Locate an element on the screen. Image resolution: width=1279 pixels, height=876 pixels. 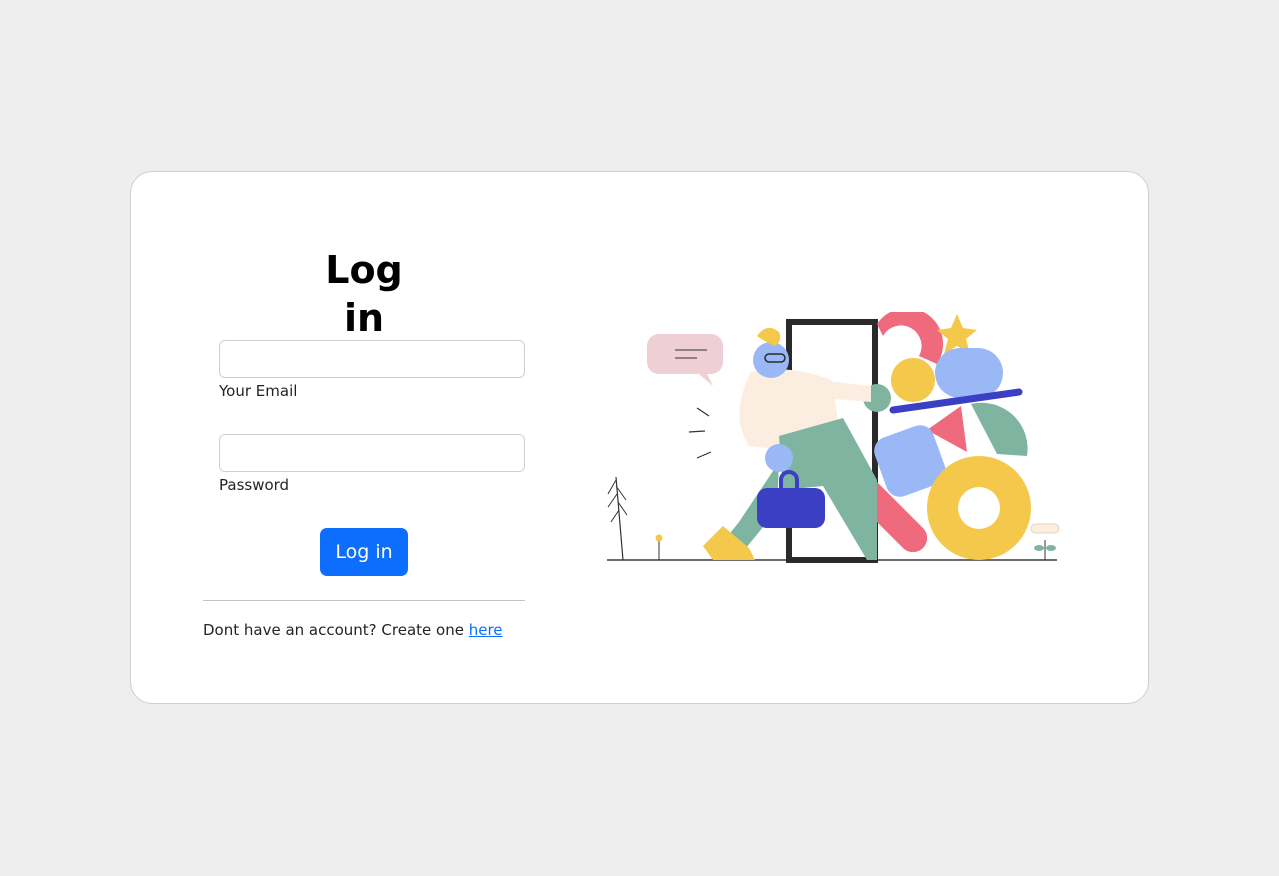
page-title: Log in is located at coordinates (364, 294).